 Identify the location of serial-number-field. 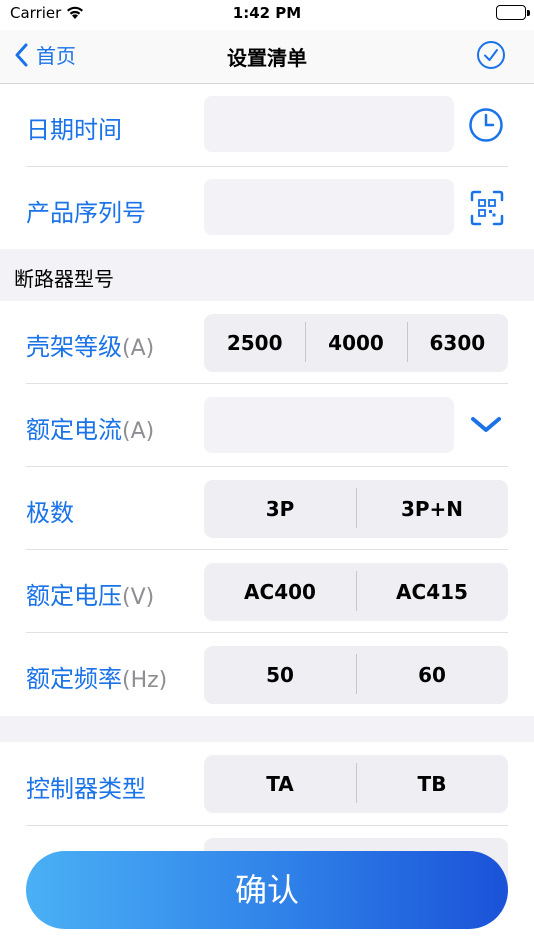
(329, 207).